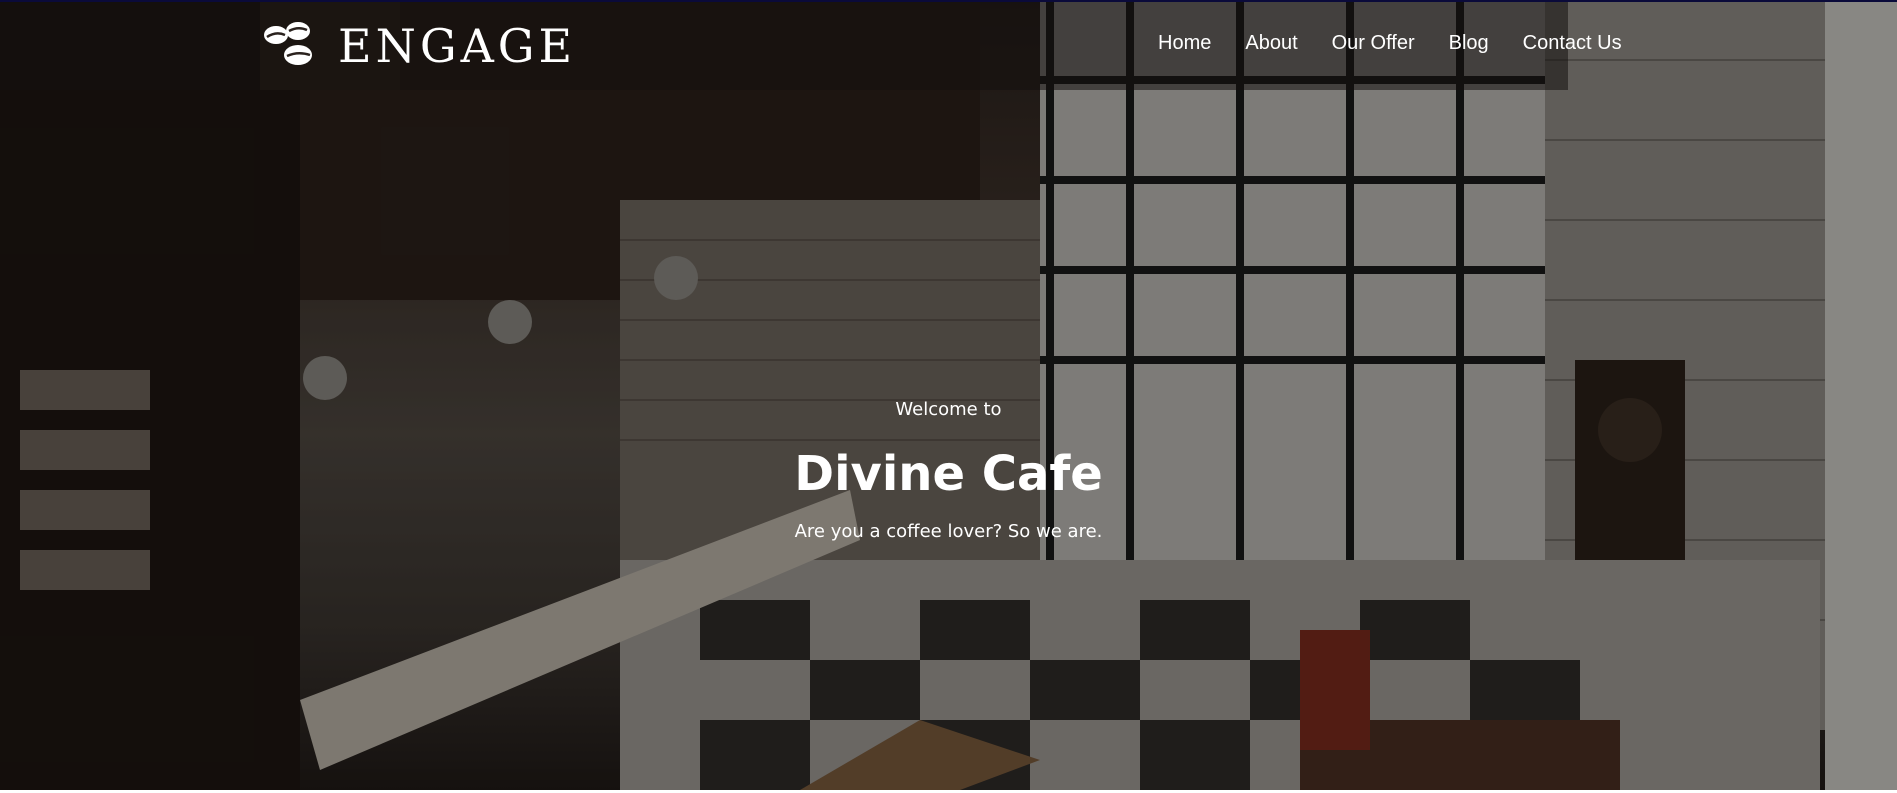 The width and height of the screenshot is (1897, 793). Describe the element at coordinates (948, 409) in the screenshot. I see `hero-welcome-text: Welcome to` at that location.